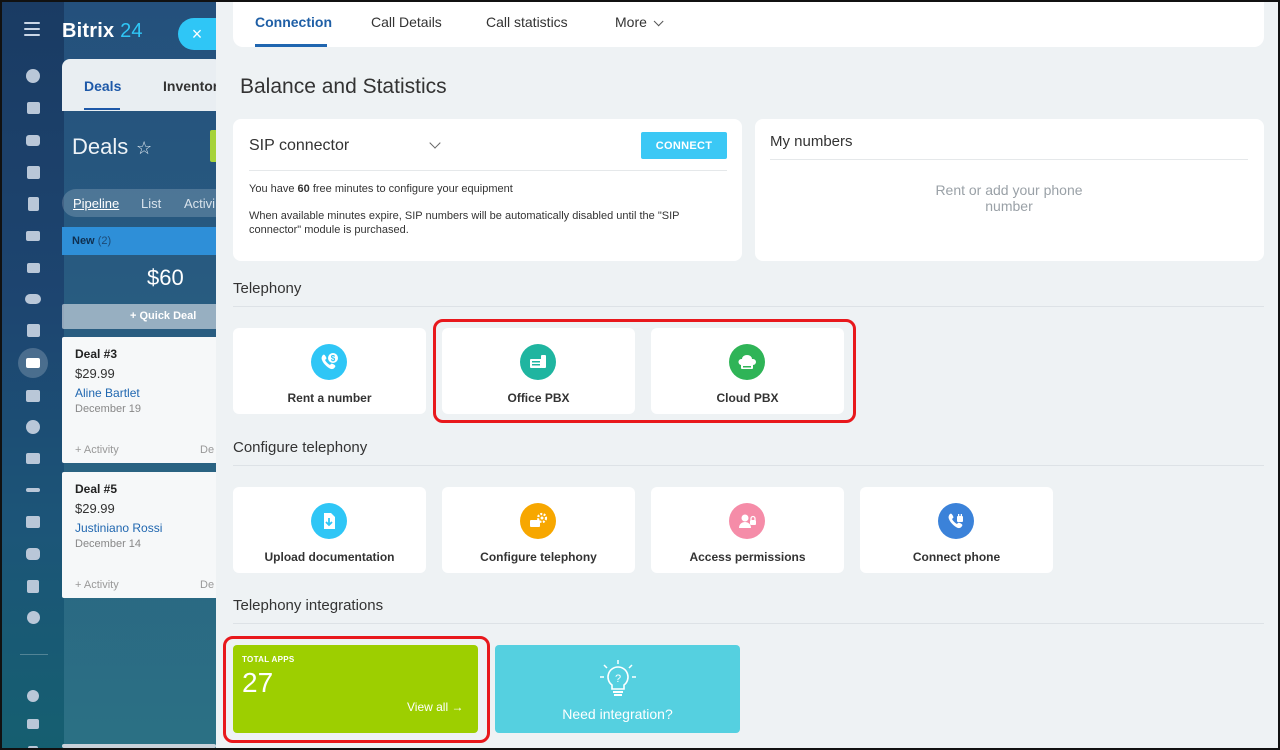 The width and height of the screenshot is (1280, 750). Describe the element at coordinates (33, 204) in the screenshot. I see `documents-icon` at that location.